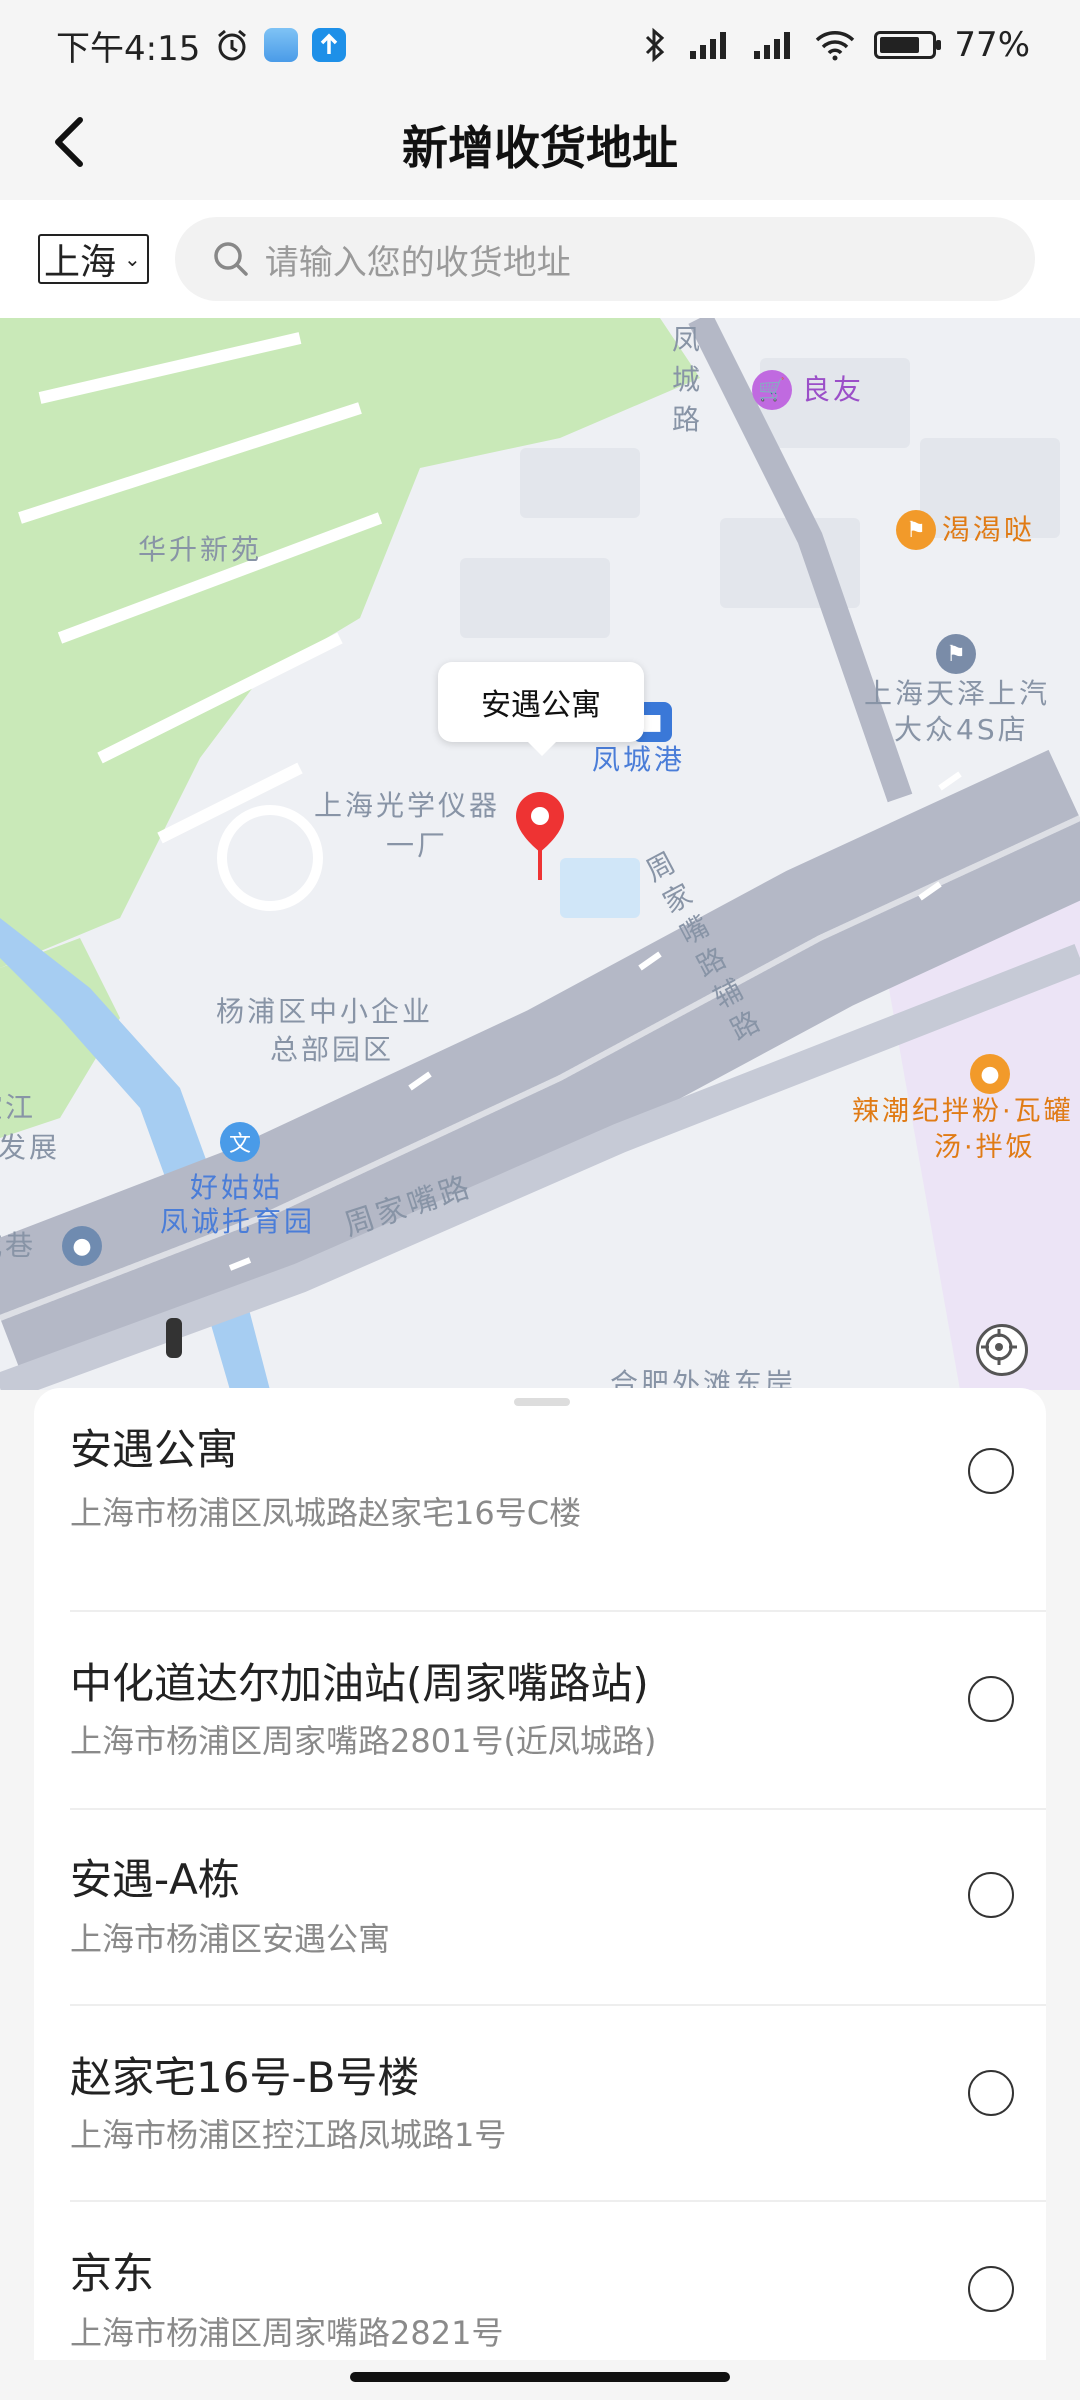 The width and height of the screenshot is (1080, 2400). I want to click on list-item: 安遇公寓 上海市杨浦区凤城路赵家宅16号C楼, so click(540, 1514).